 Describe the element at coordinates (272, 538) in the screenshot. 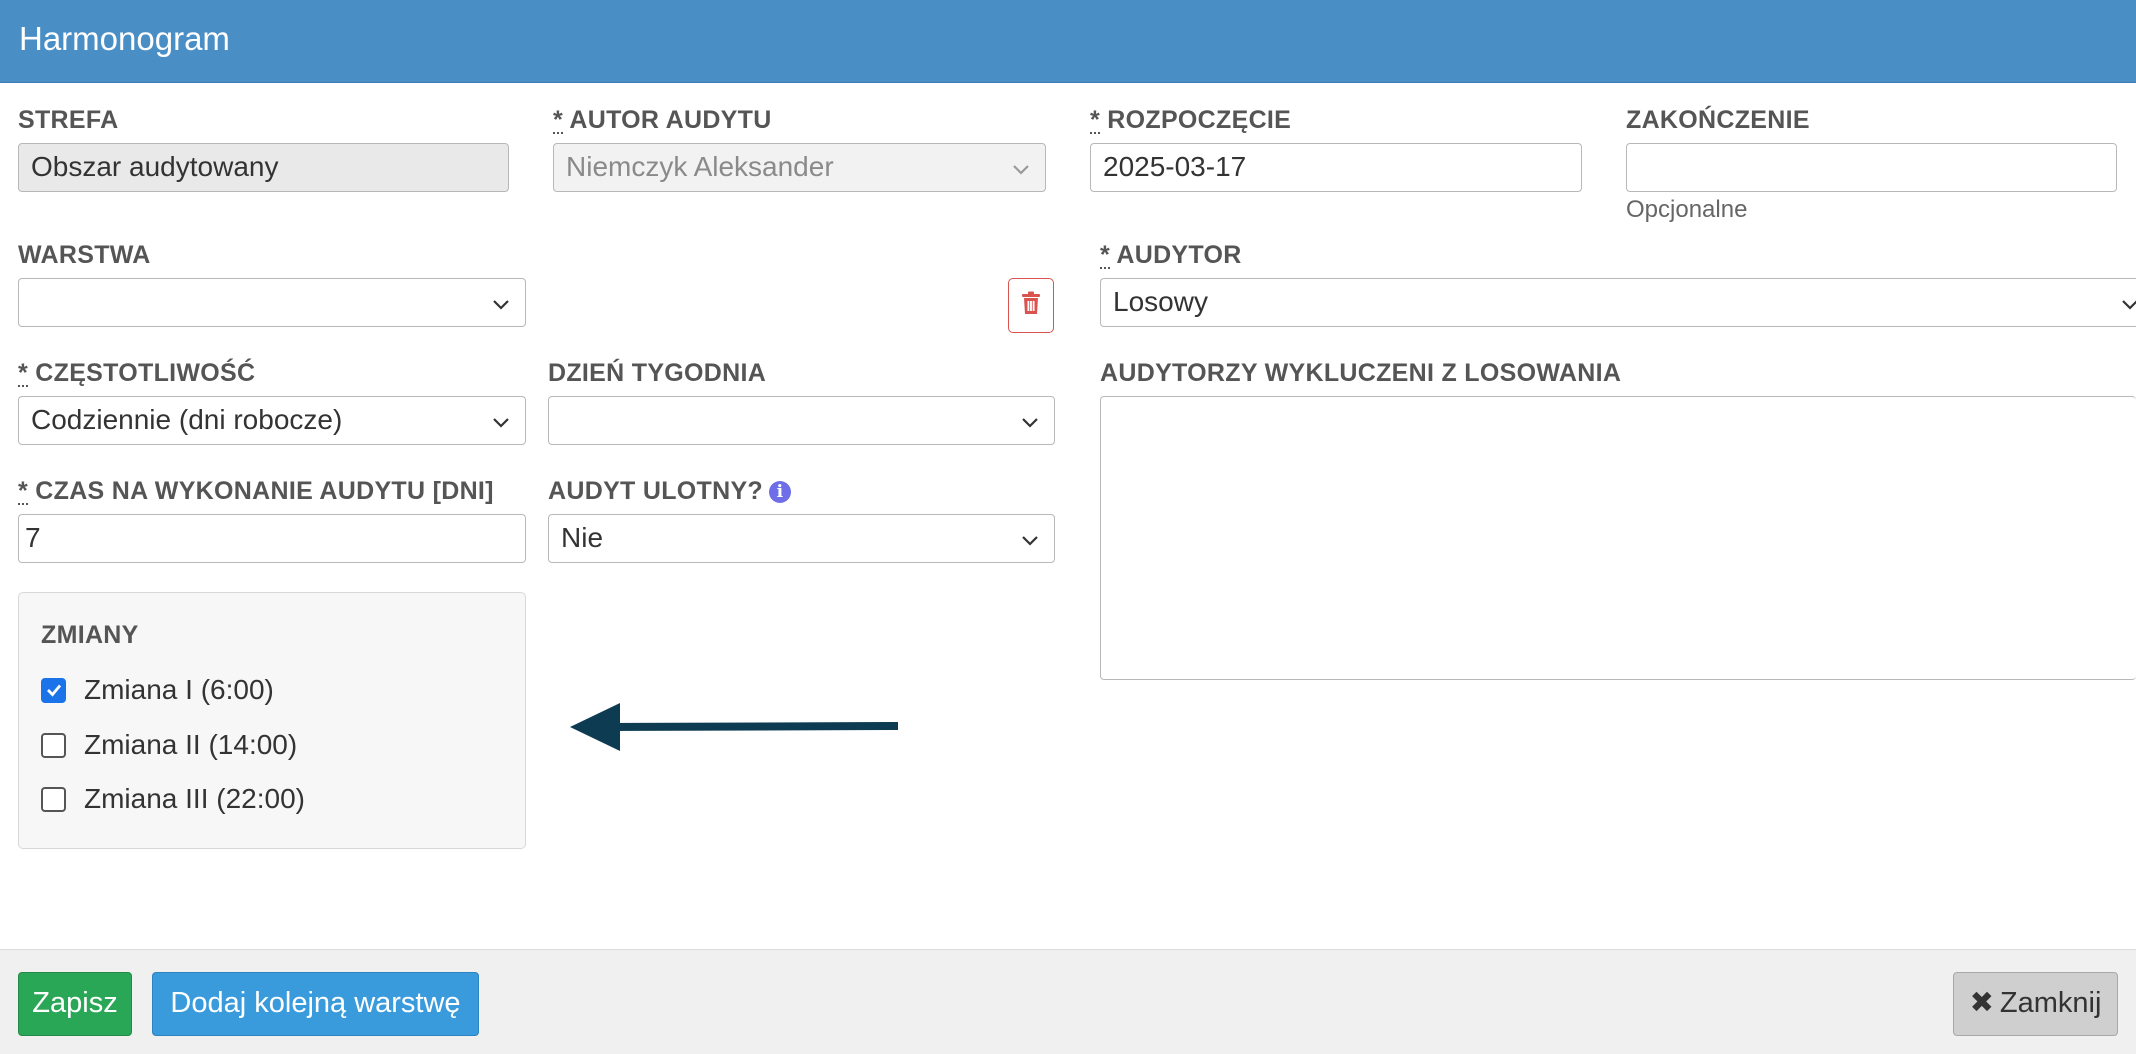

I see `duration-input: 7` at that location.